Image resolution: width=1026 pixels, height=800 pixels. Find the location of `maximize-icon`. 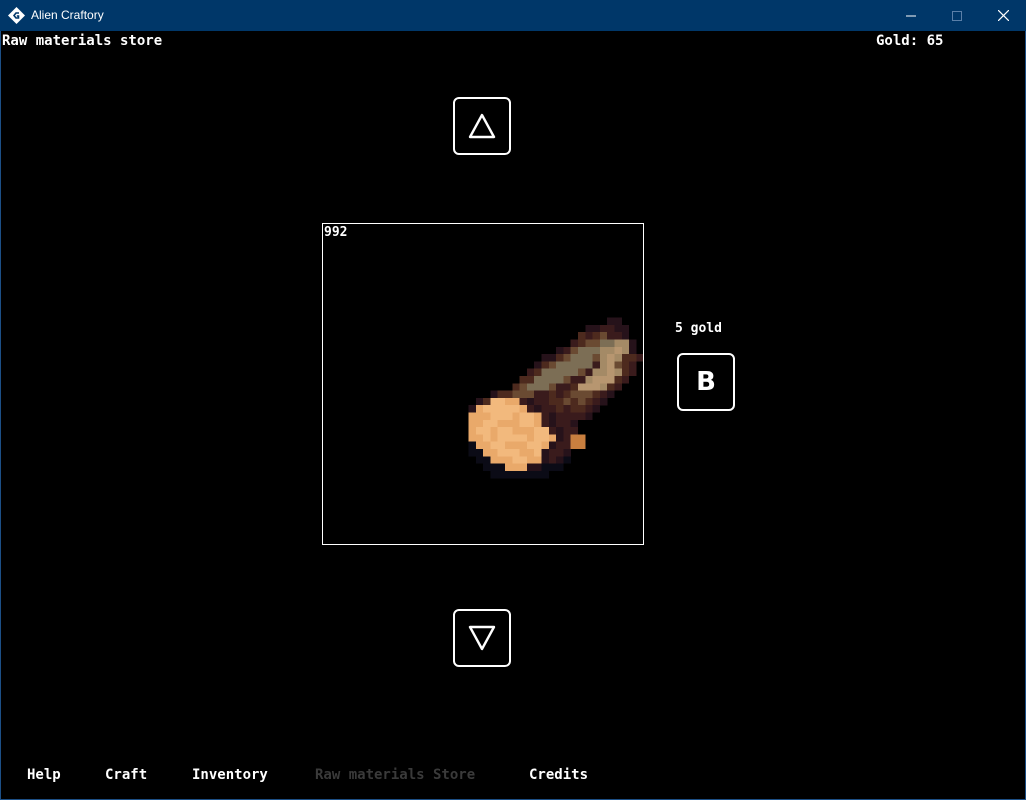

maximize-icon is located at coordinates (957, 15).